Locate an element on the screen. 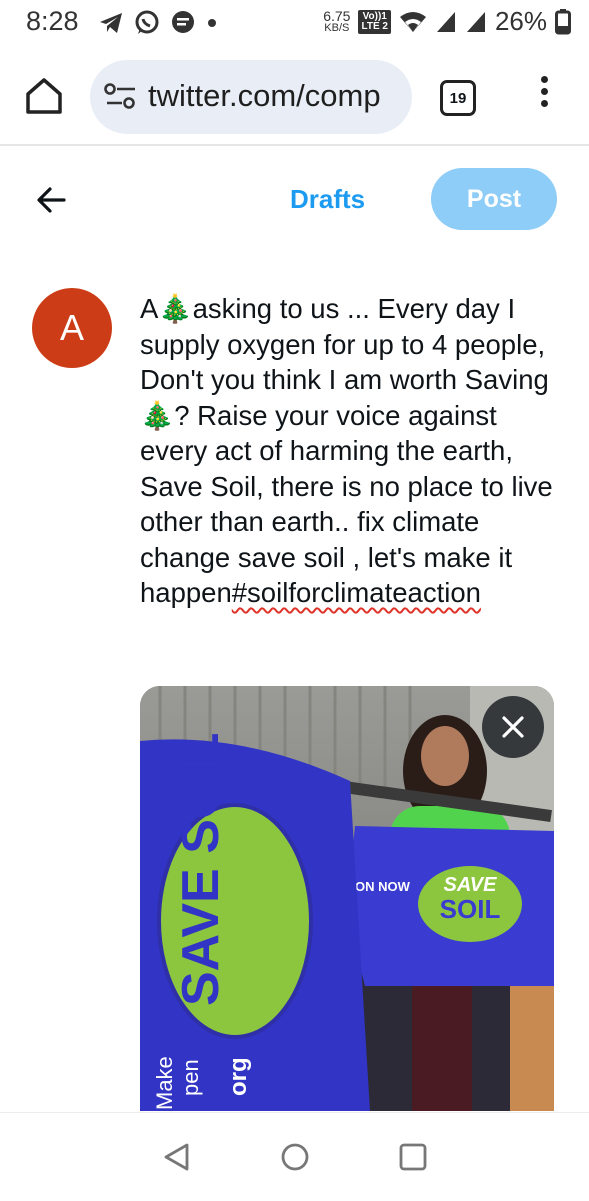 The image size is (589, 1201). battery-percent: 26% is located at coordinates (520, 21).